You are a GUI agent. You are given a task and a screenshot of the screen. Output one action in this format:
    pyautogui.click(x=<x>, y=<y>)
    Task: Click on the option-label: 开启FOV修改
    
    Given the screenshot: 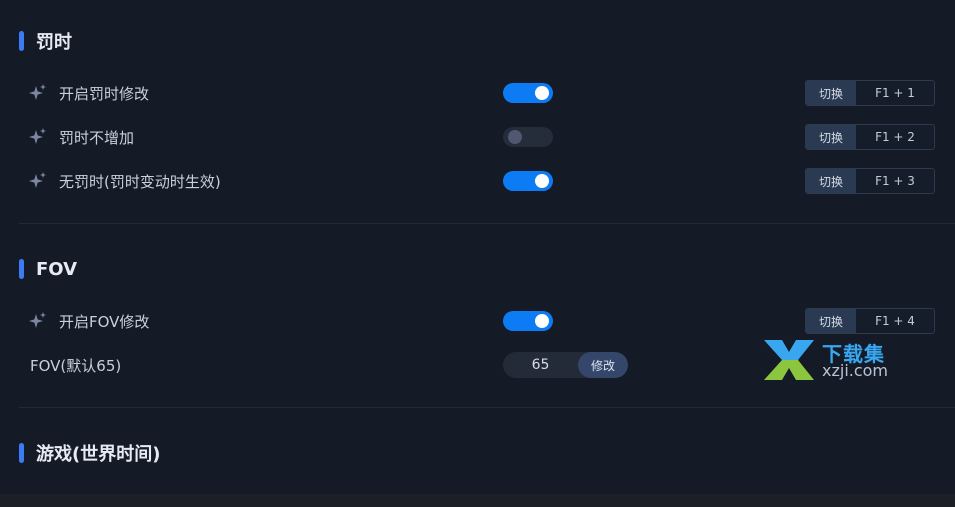 What is the action you would take?
    pyautogui.click(x=104, y=322)
    